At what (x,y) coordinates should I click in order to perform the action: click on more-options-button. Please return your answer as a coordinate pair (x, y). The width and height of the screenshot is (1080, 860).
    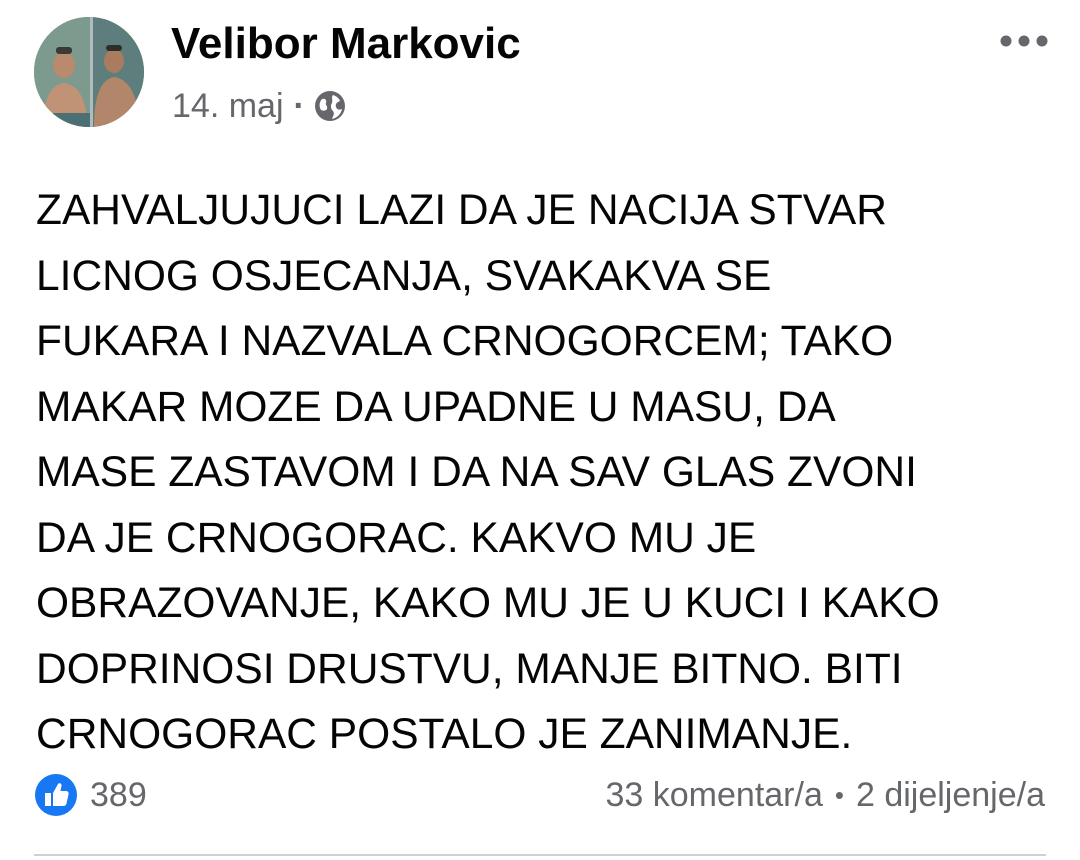
    Looking at the image, I should click on (1024, 41).